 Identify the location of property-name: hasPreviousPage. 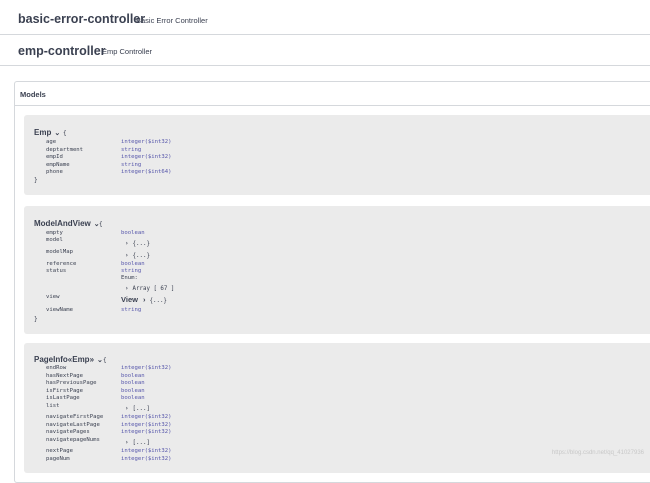
(71, 383).